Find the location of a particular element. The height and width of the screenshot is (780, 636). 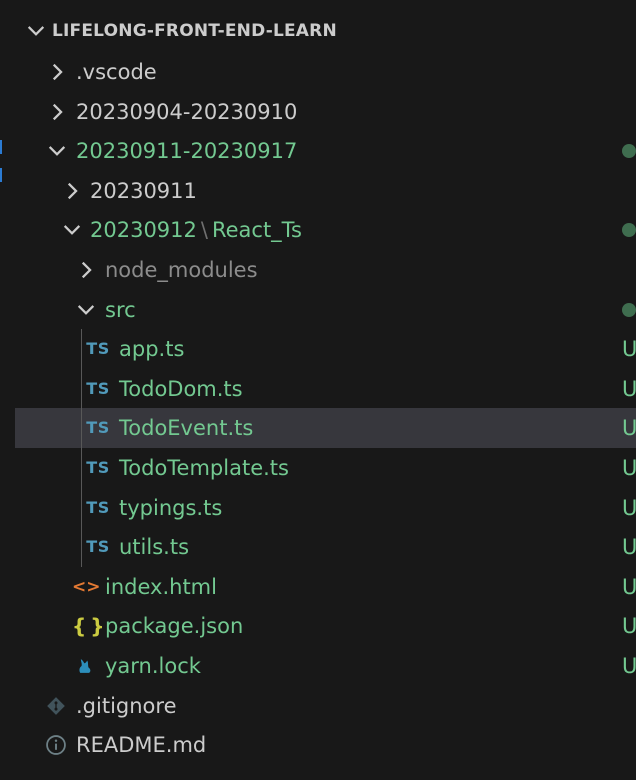

tree-item-label: .vscode is located at coordinates (116, 72).